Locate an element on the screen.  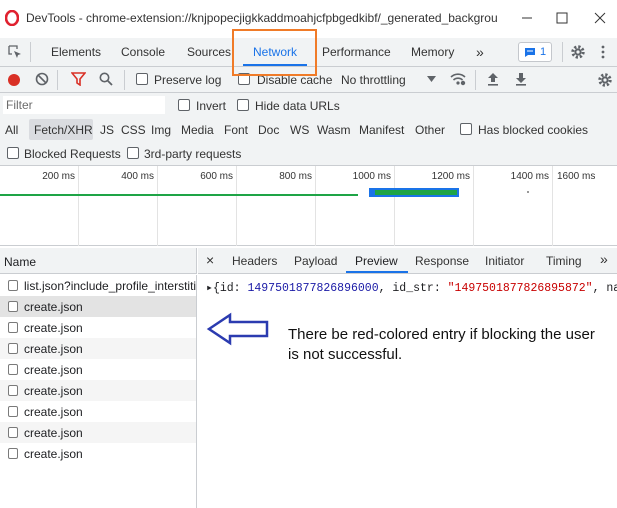
timeline-bar-green is located at coordinates (179, 195).